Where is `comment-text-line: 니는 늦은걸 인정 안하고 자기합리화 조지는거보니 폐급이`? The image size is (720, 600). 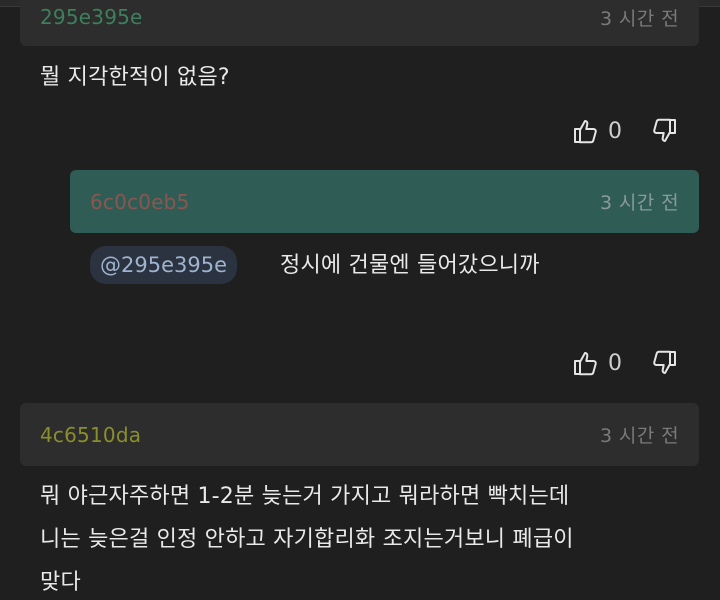 comment-text-line: 니는 늦은걸 인정 안하고 자기합리화 조지는거보니 폐급이 is located at coordinates (307, 539).